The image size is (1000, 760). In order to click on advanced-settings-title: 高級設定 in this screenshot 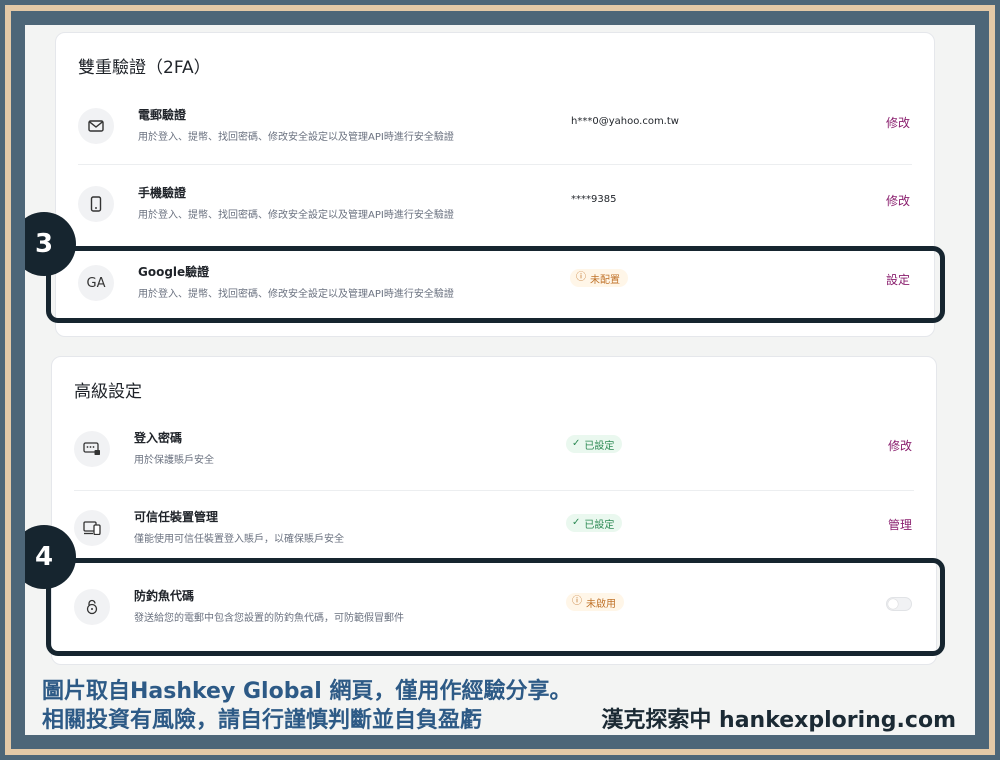, I will do `click(108, 392)`.